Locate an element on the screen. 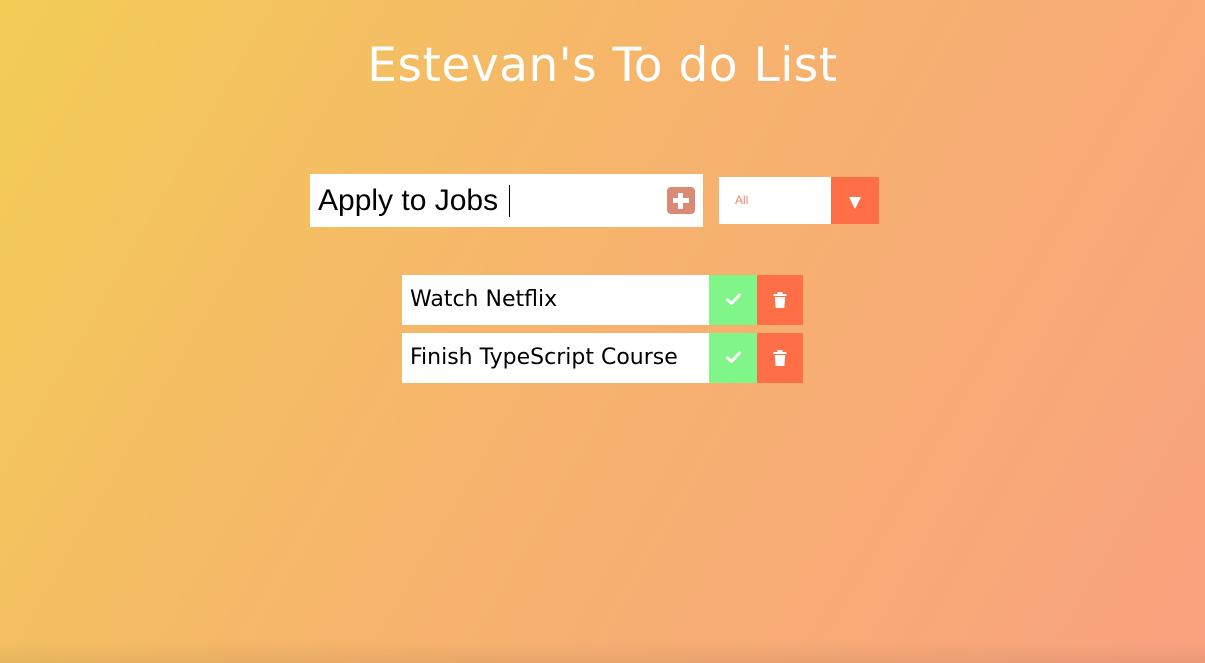  todo-form is located at coordinates (506, 200).